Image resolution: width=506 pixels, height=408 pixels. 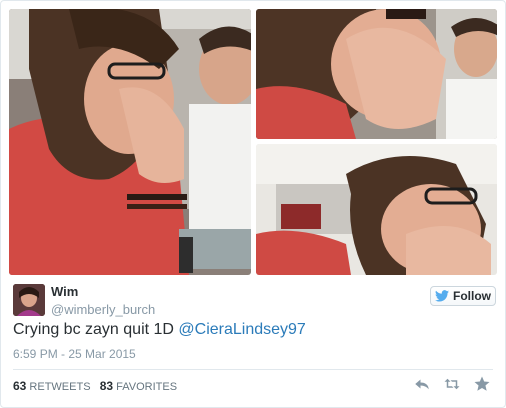 I want to click on retweets-stat: 63 RETWEETS, so click(x=52, y=386).